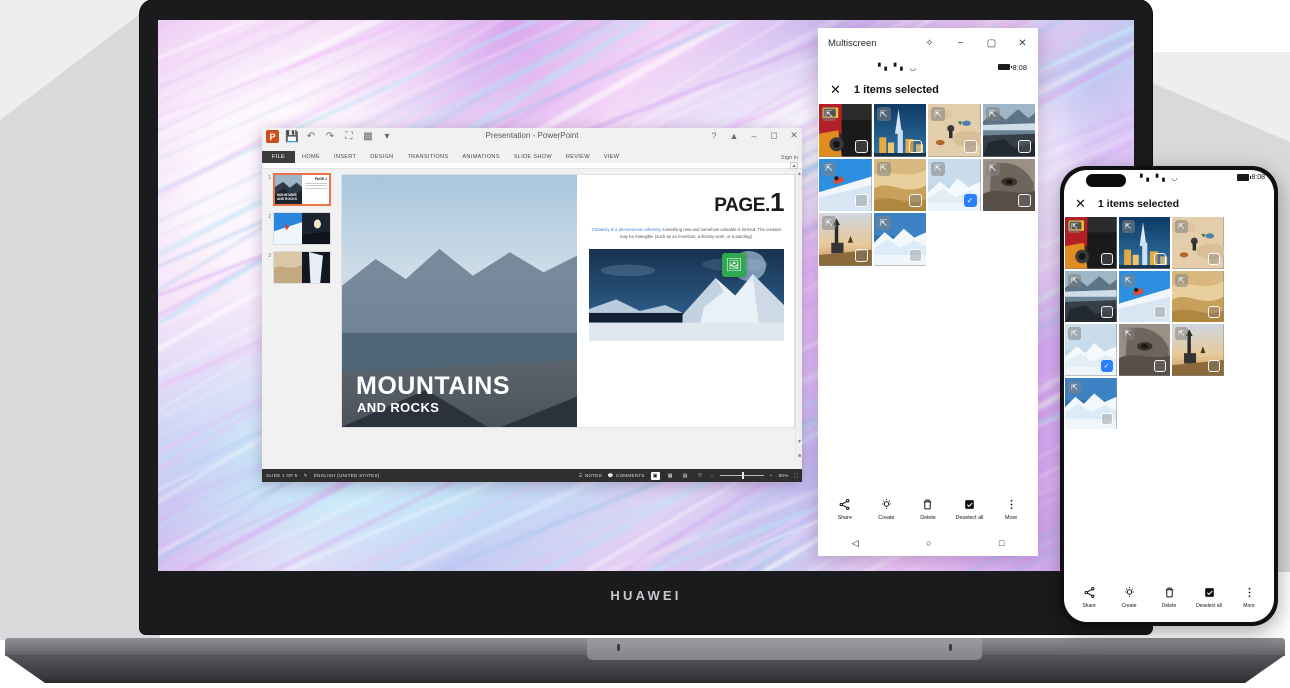 The height and width of the screenshot is (688, 1290). Describe the element at coordinates (774, 135) in the screenshot. I see `maximize-icon: ◻` at that location.